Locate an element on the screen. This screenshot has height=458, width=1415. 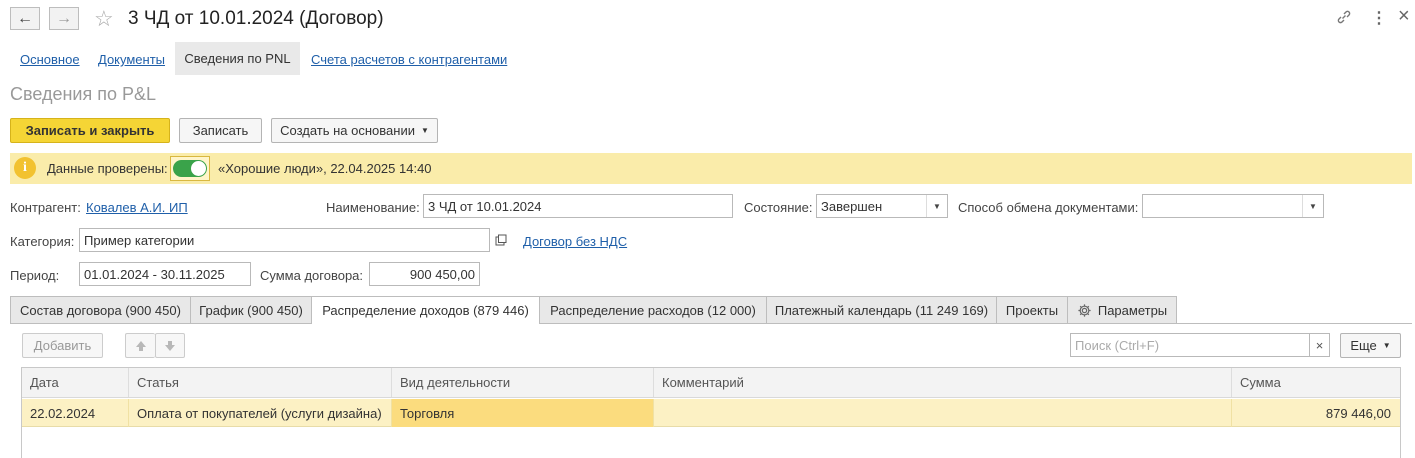
tab-parameters: Параметры is located at coordinates (1122, 309).